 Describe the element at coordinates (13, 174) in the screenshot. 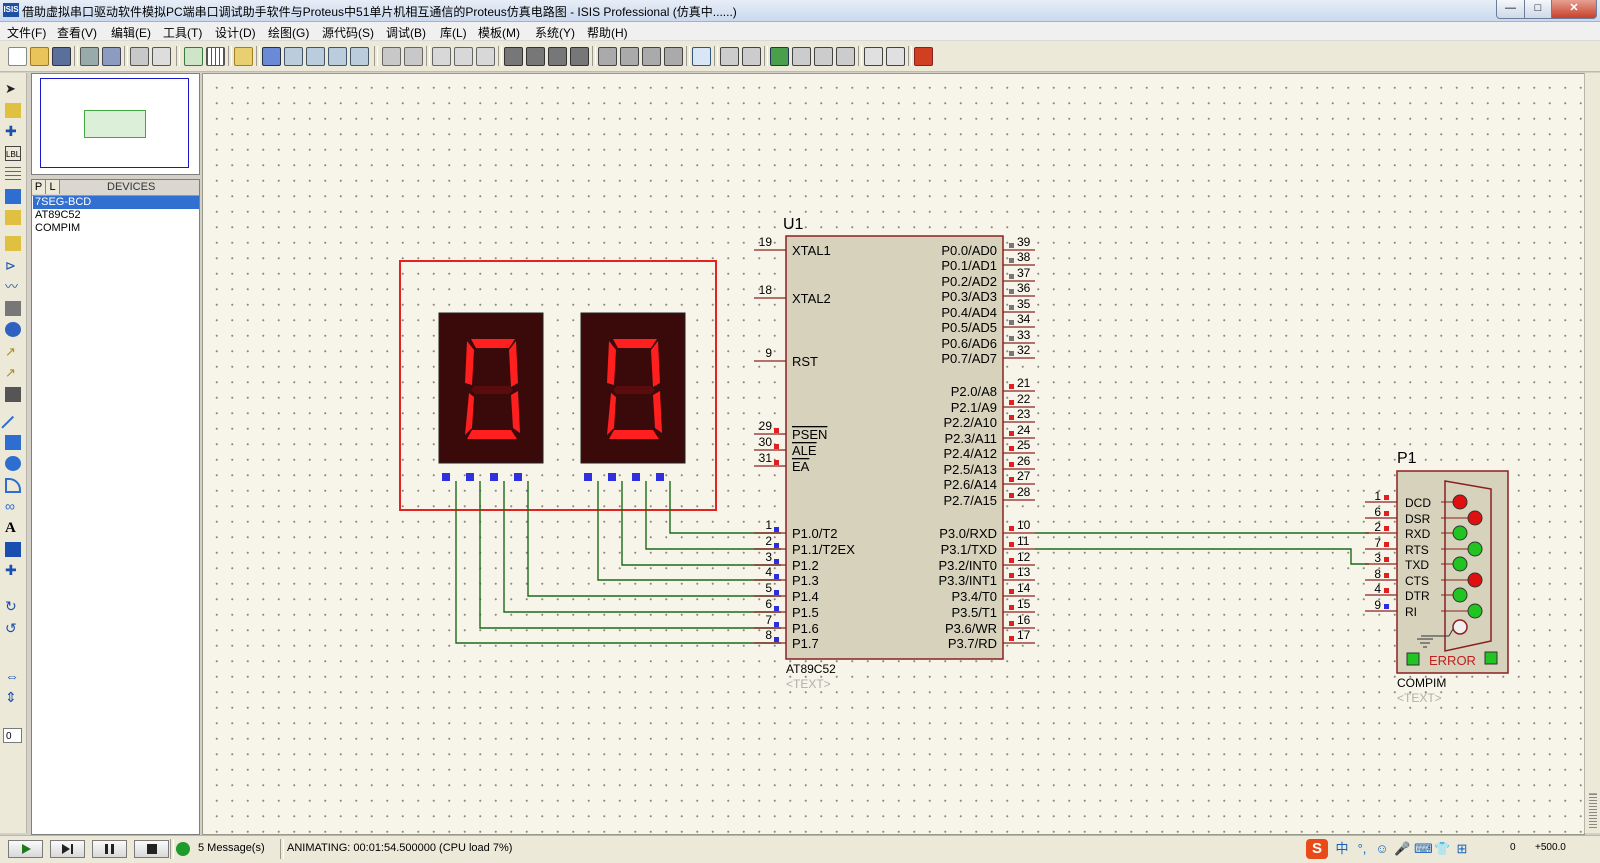

I see `text-script-icon` at that location.